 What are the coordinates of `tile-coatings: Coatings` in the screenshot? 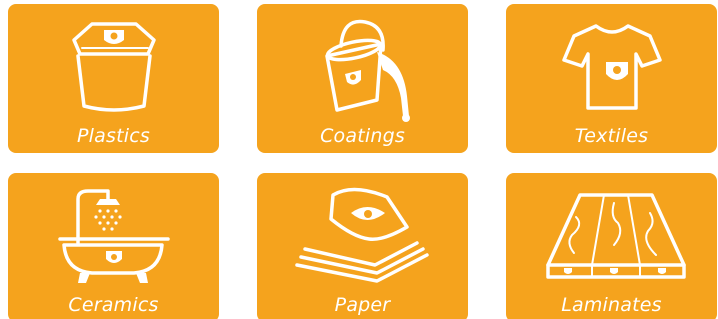 It's located at (362, 78).